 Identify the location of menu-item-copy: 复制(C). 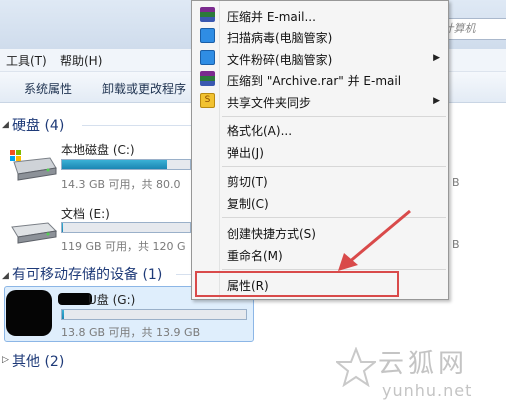
(248, 203).